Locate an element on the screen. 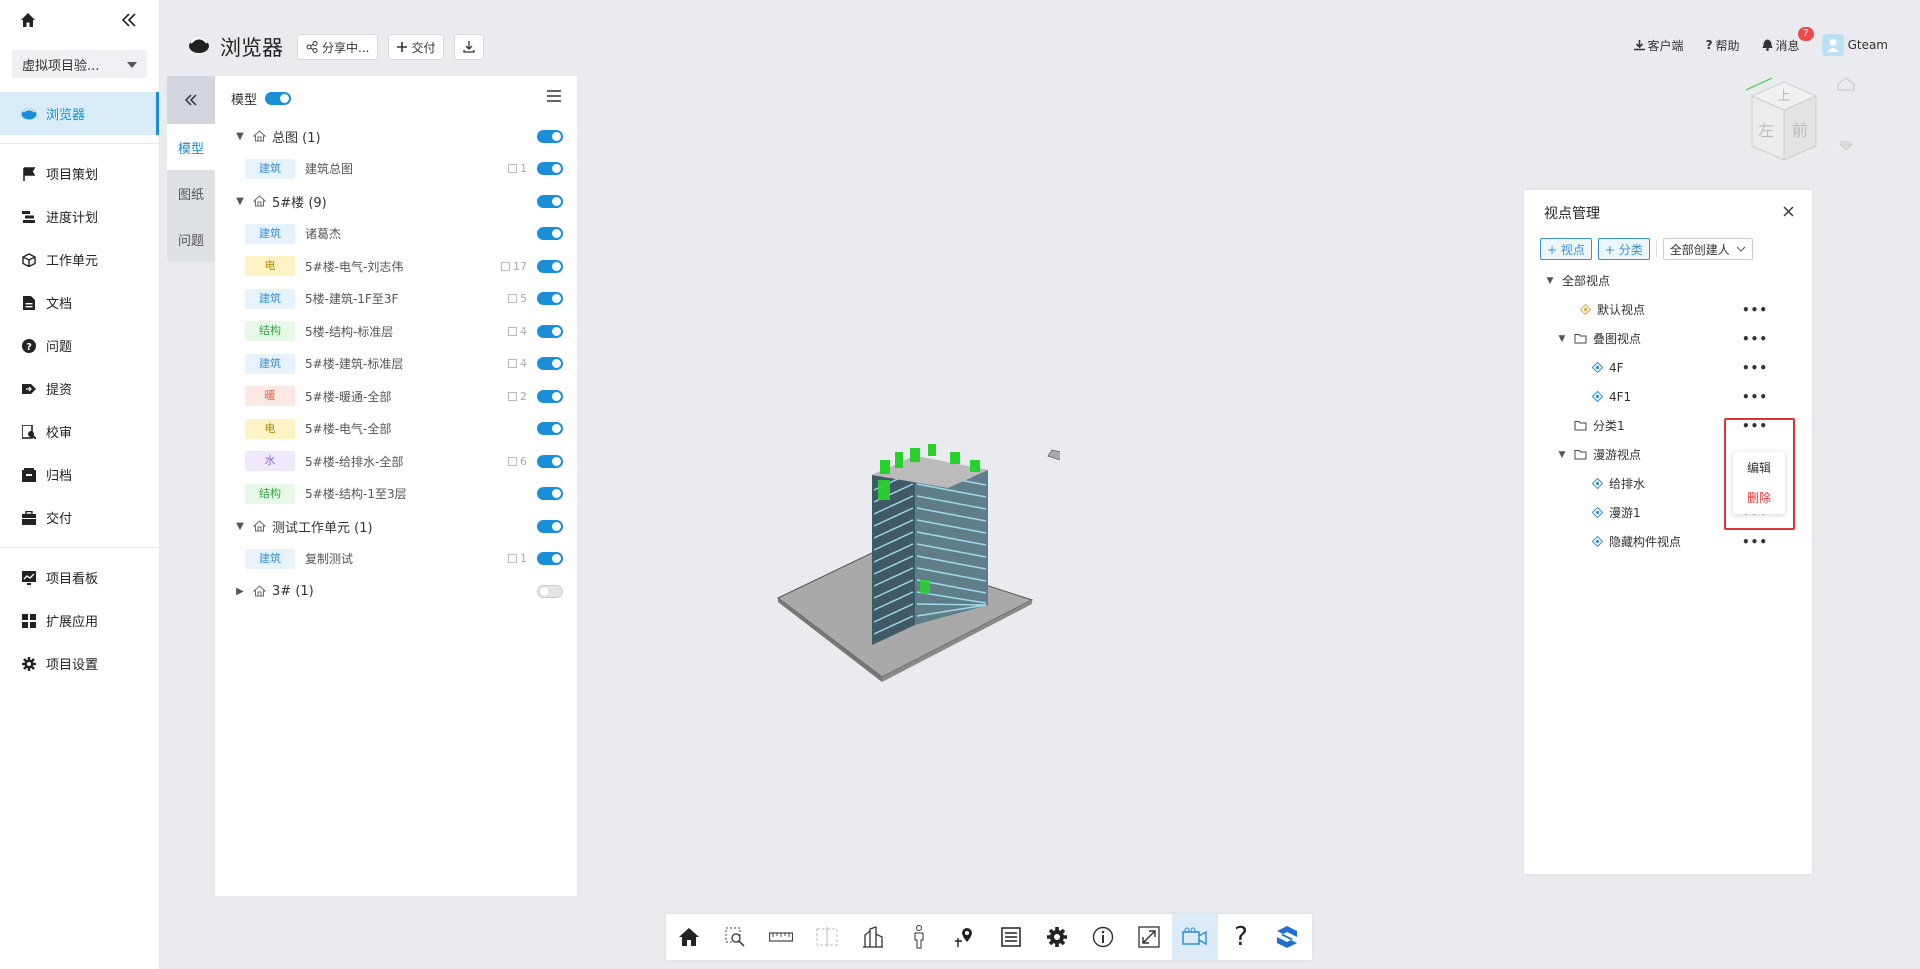 The width and height of the screenshot is (1920, 969). viewpoint-row: 4F1 ••• is located at coordinates (1668, 396).